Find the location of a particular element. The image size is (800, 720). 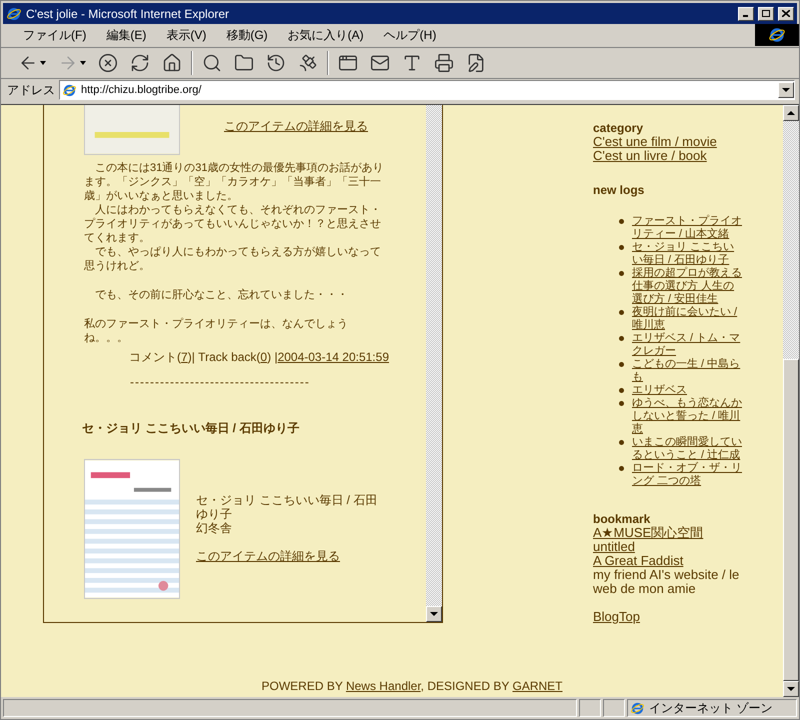

refresh-icon is located at coordinates (140, 62).